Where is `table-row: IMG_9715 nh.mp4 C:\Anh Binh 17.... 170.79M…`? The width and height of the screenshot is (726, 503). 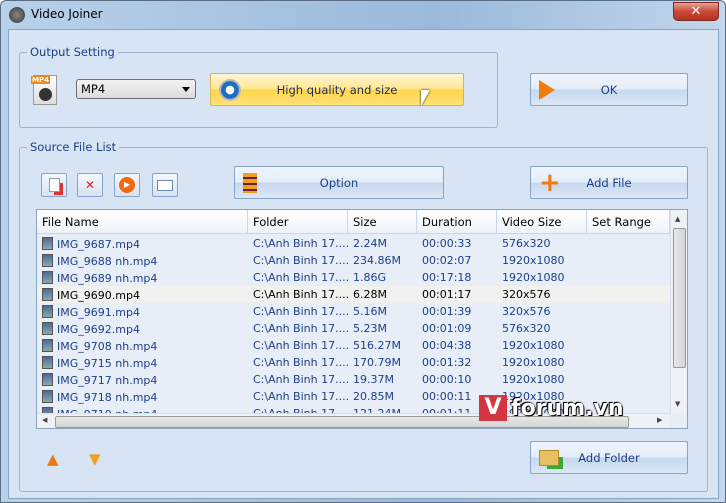
table-row: IMG_9715 nh.mp4 C:\Anh Binh 17.... 170.79M… is located at coordinates (353, 362).